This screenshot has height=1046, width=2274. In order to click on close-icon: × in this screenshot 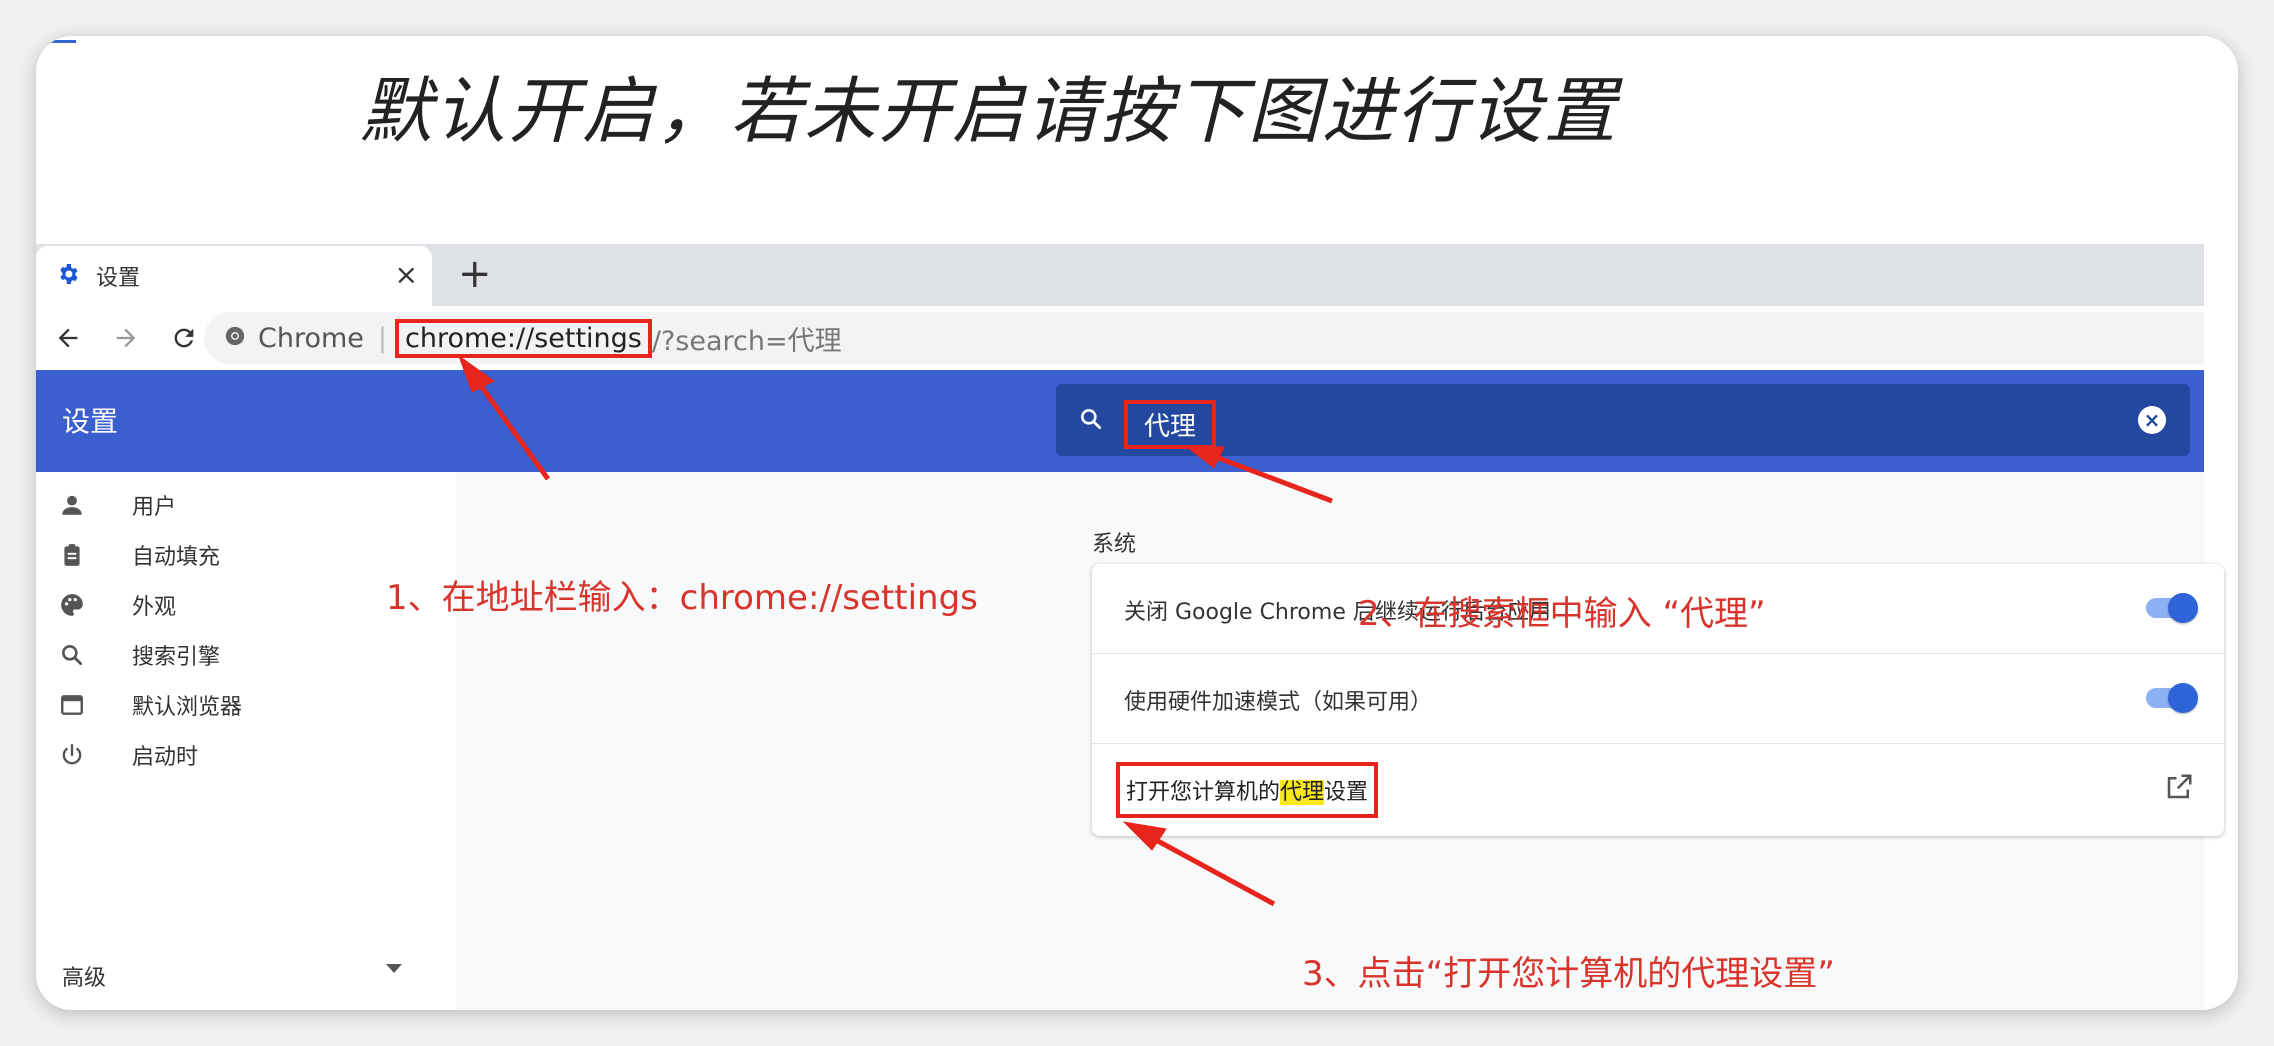, I will do `click(406, 275)`.